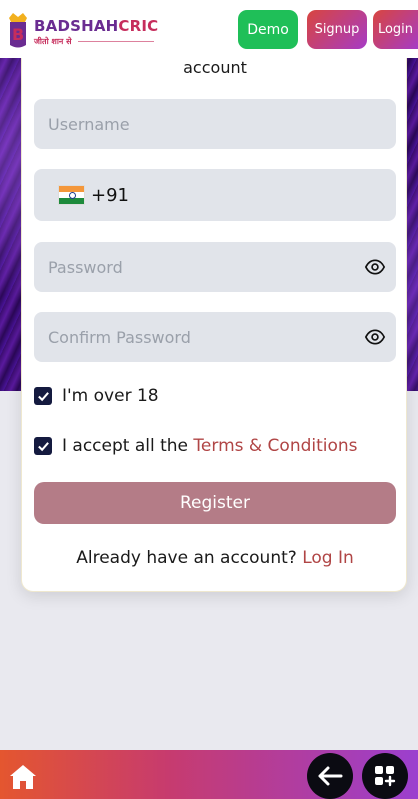 This screenshot has width=418, height=799. What do you see at coordinates (215, 124) in the screenshot?
I see `username-input: Username` at bounding box center [215, 124].